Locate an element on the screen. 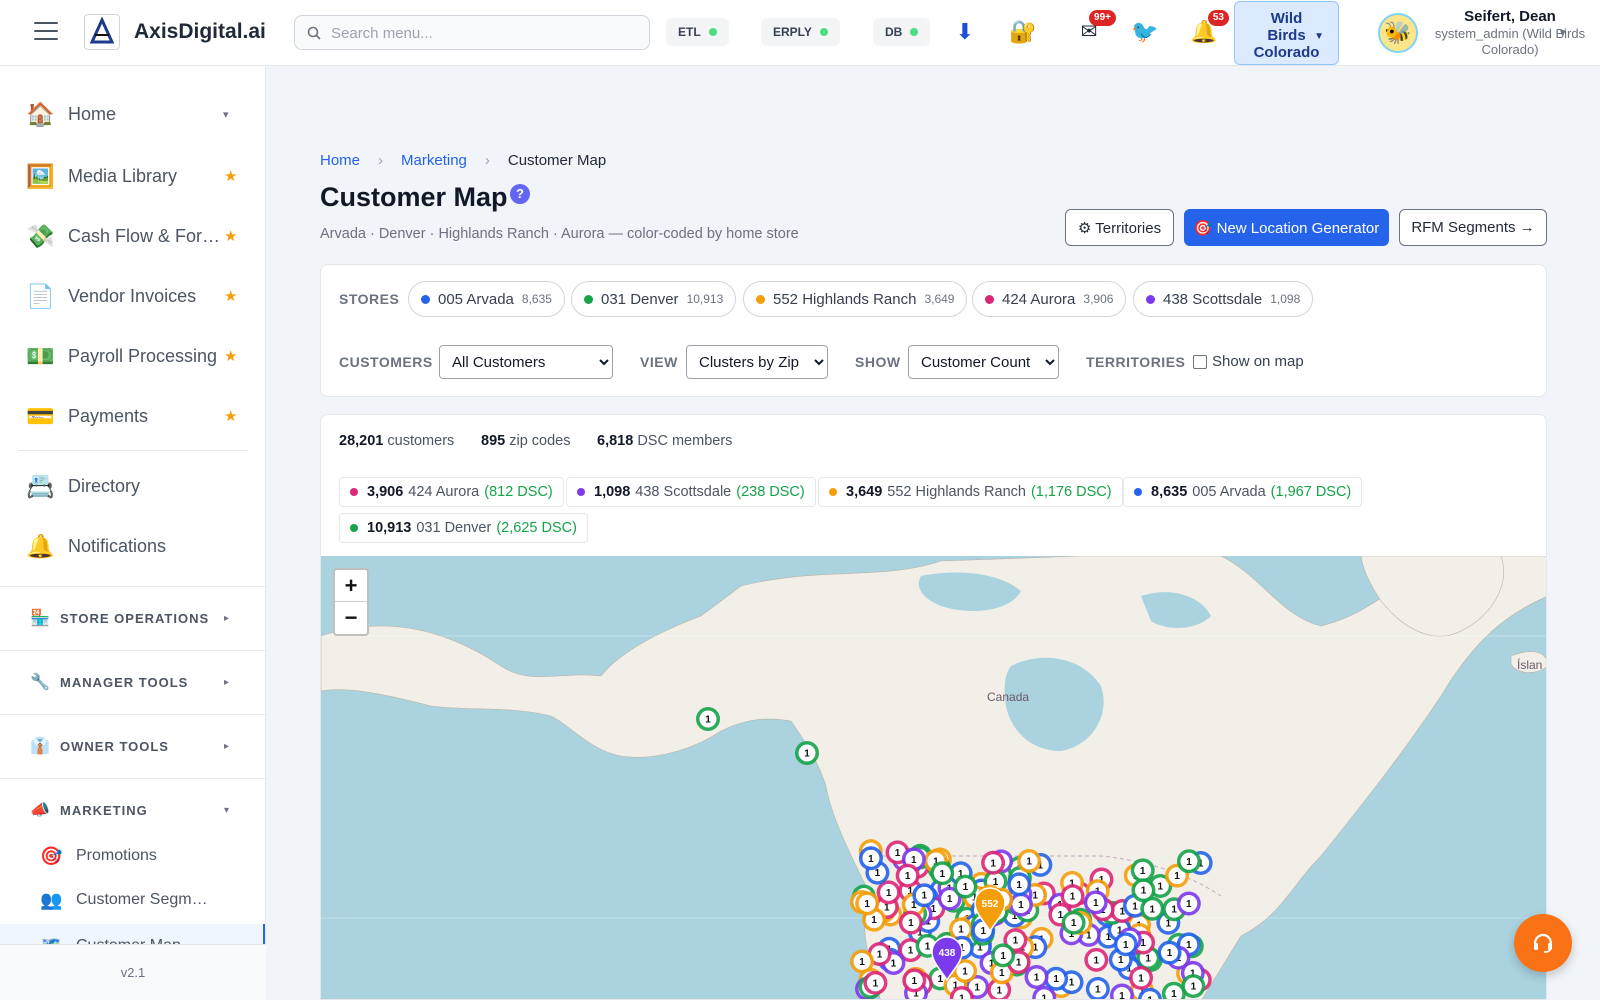 The height and width of the screenshot is (1000, 1600). search-box is located at coordinates (472, 32).